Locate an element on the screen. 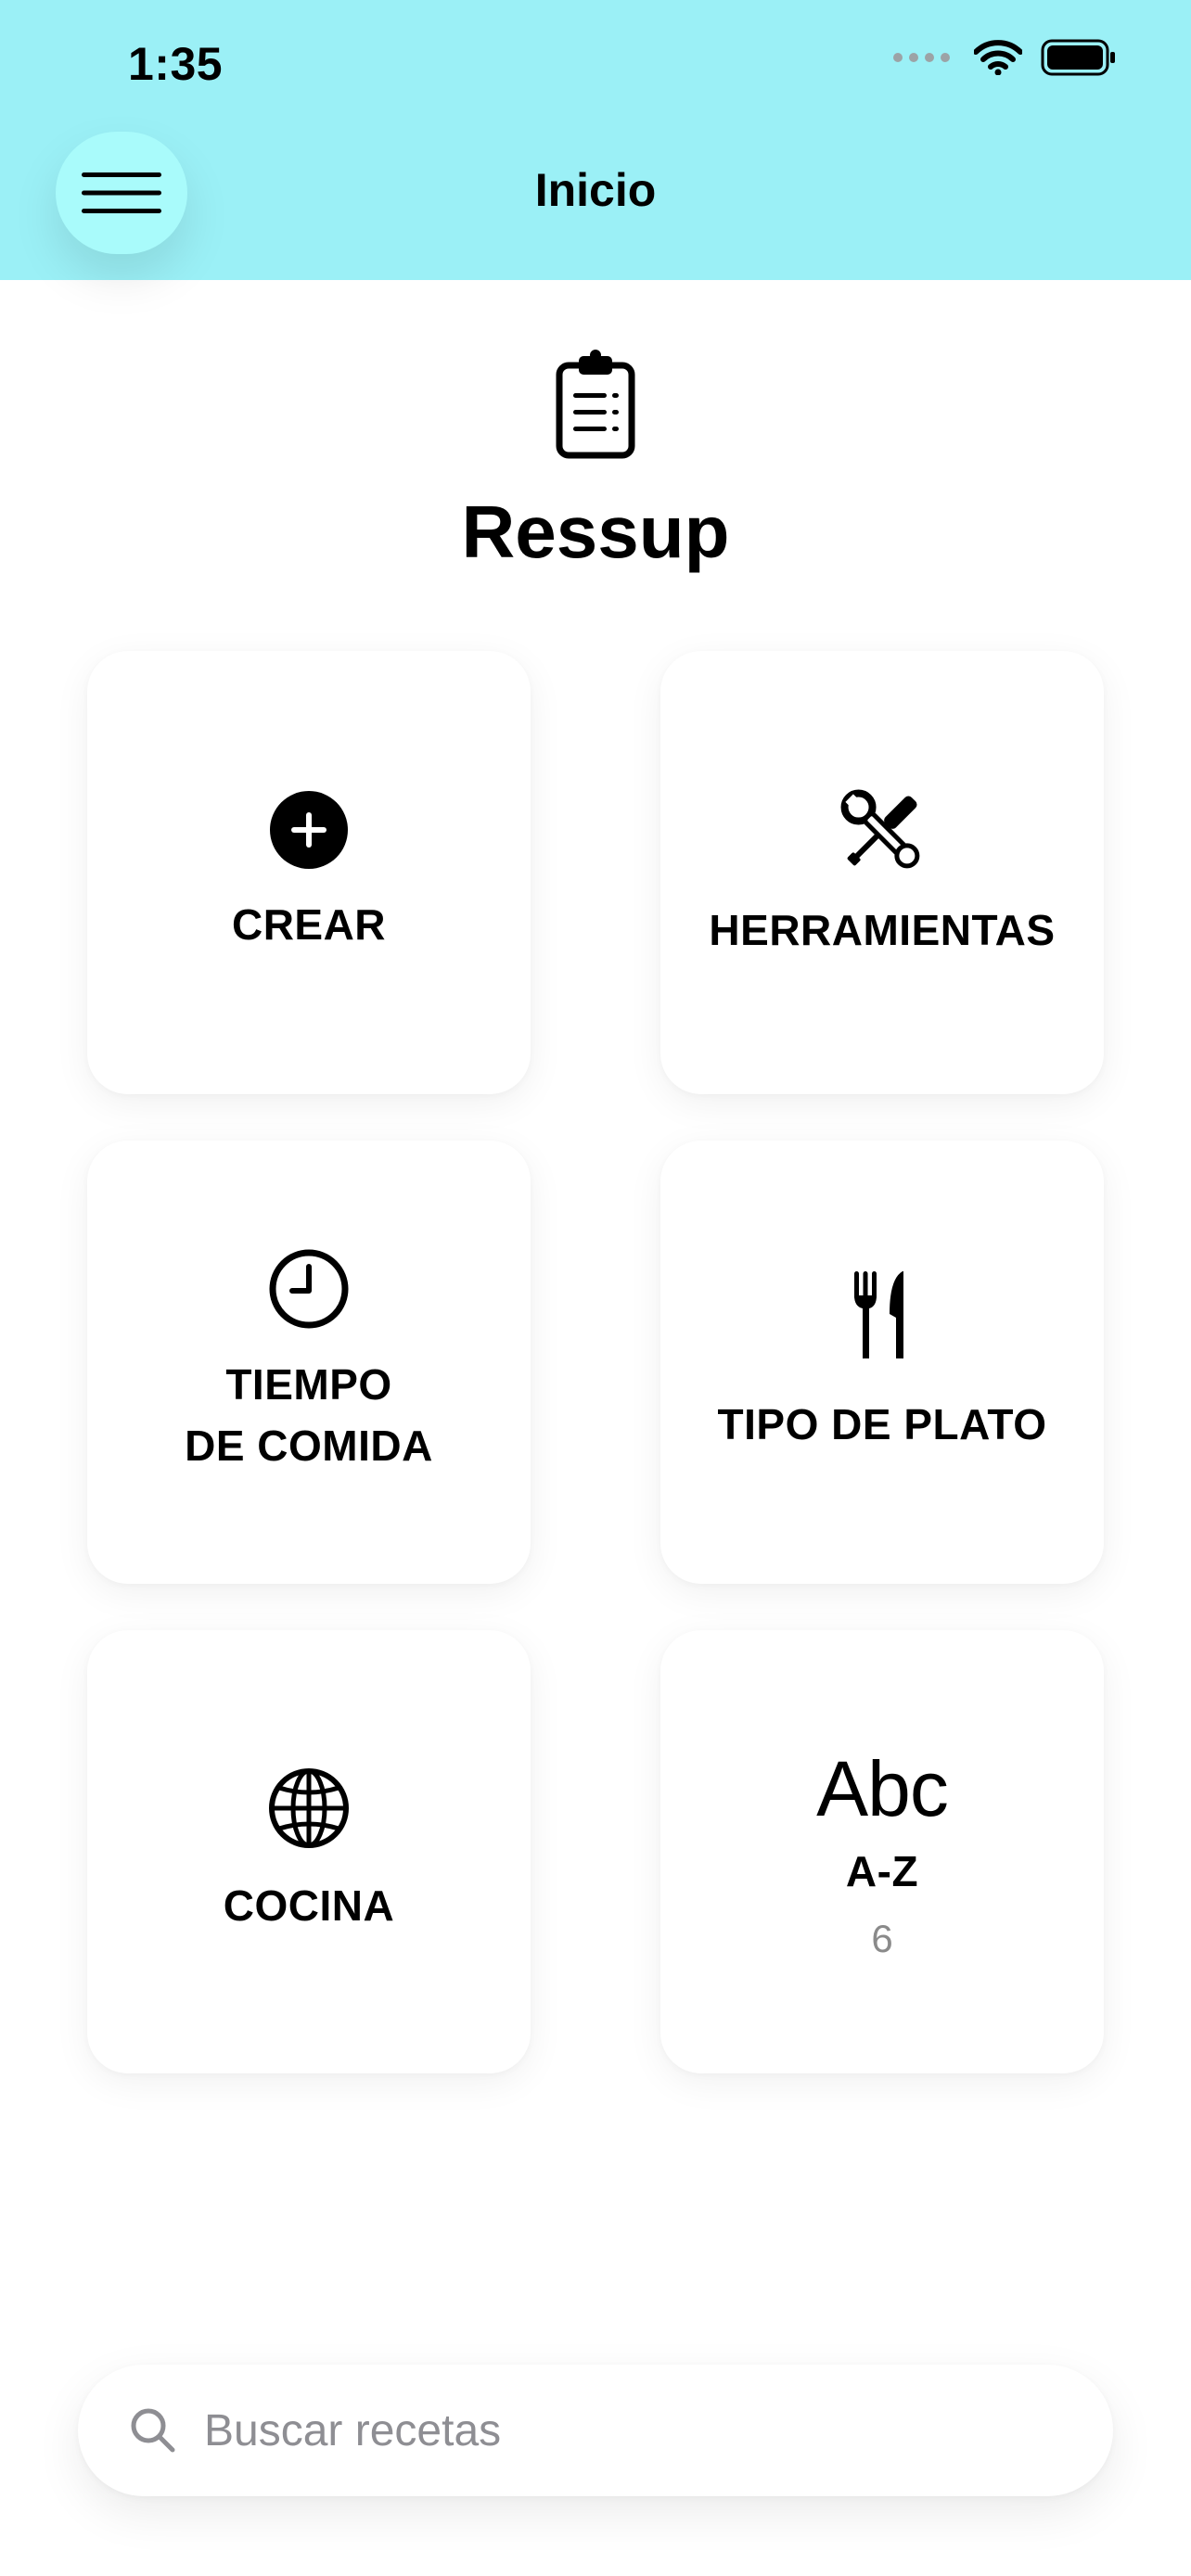 This screenshot has width=1191, height=2576. tile-tipo-de-plato: TIPO DE PLATO is located at coordinates (882, 1363).